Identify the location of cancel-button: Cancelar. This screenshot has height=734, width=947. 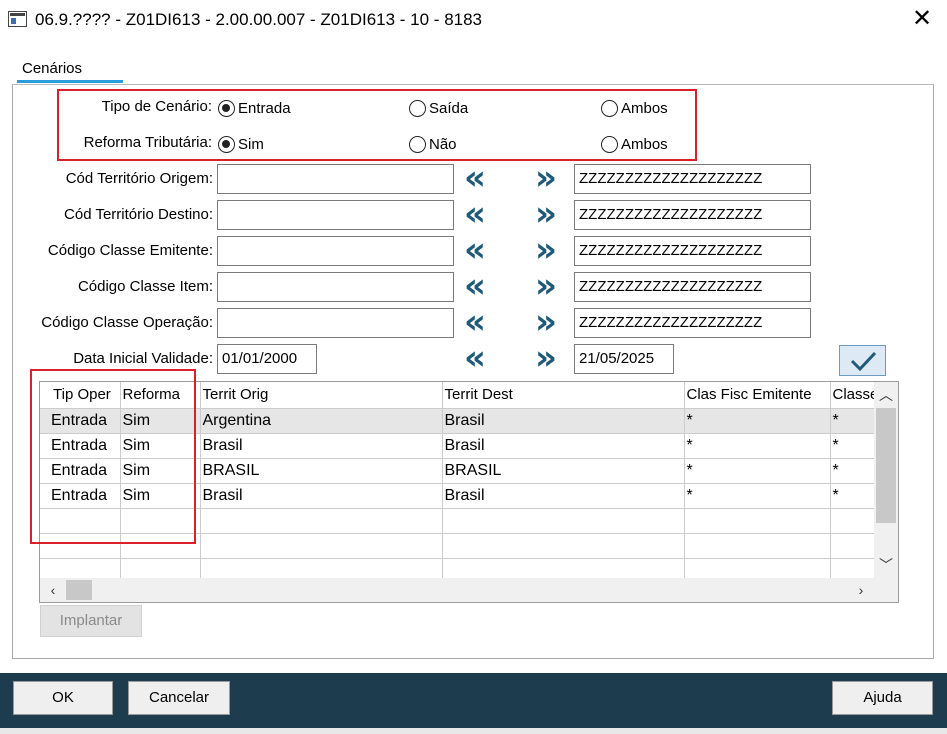
(179, 698).